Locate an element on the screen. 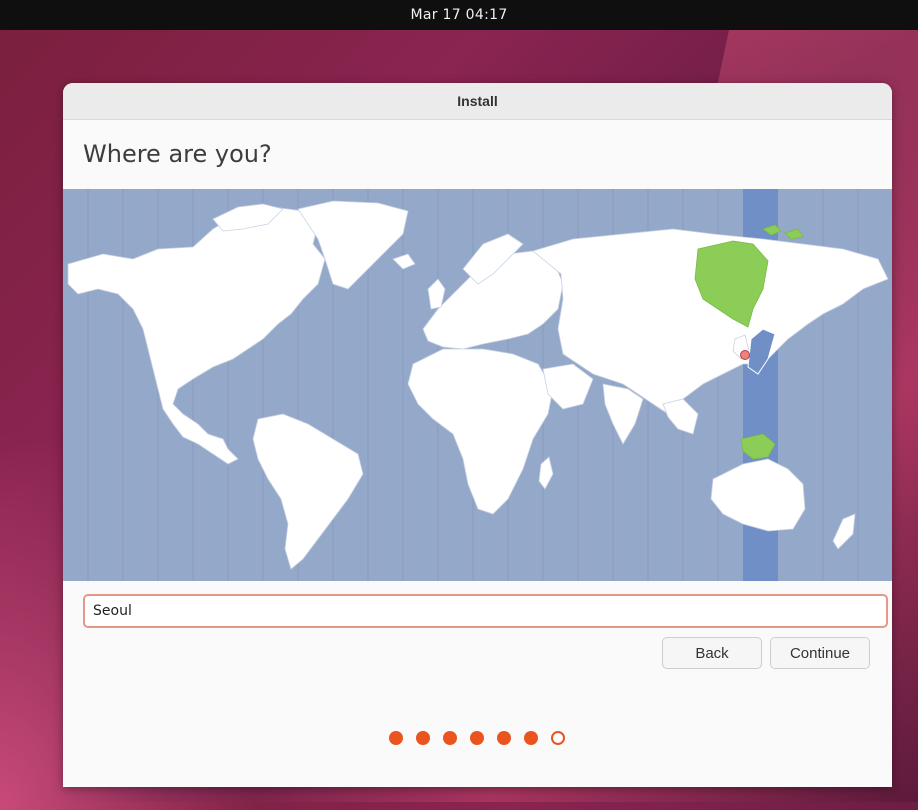 This screenshot has height=810, width=918. location-input is located at coordinates (485, 611).